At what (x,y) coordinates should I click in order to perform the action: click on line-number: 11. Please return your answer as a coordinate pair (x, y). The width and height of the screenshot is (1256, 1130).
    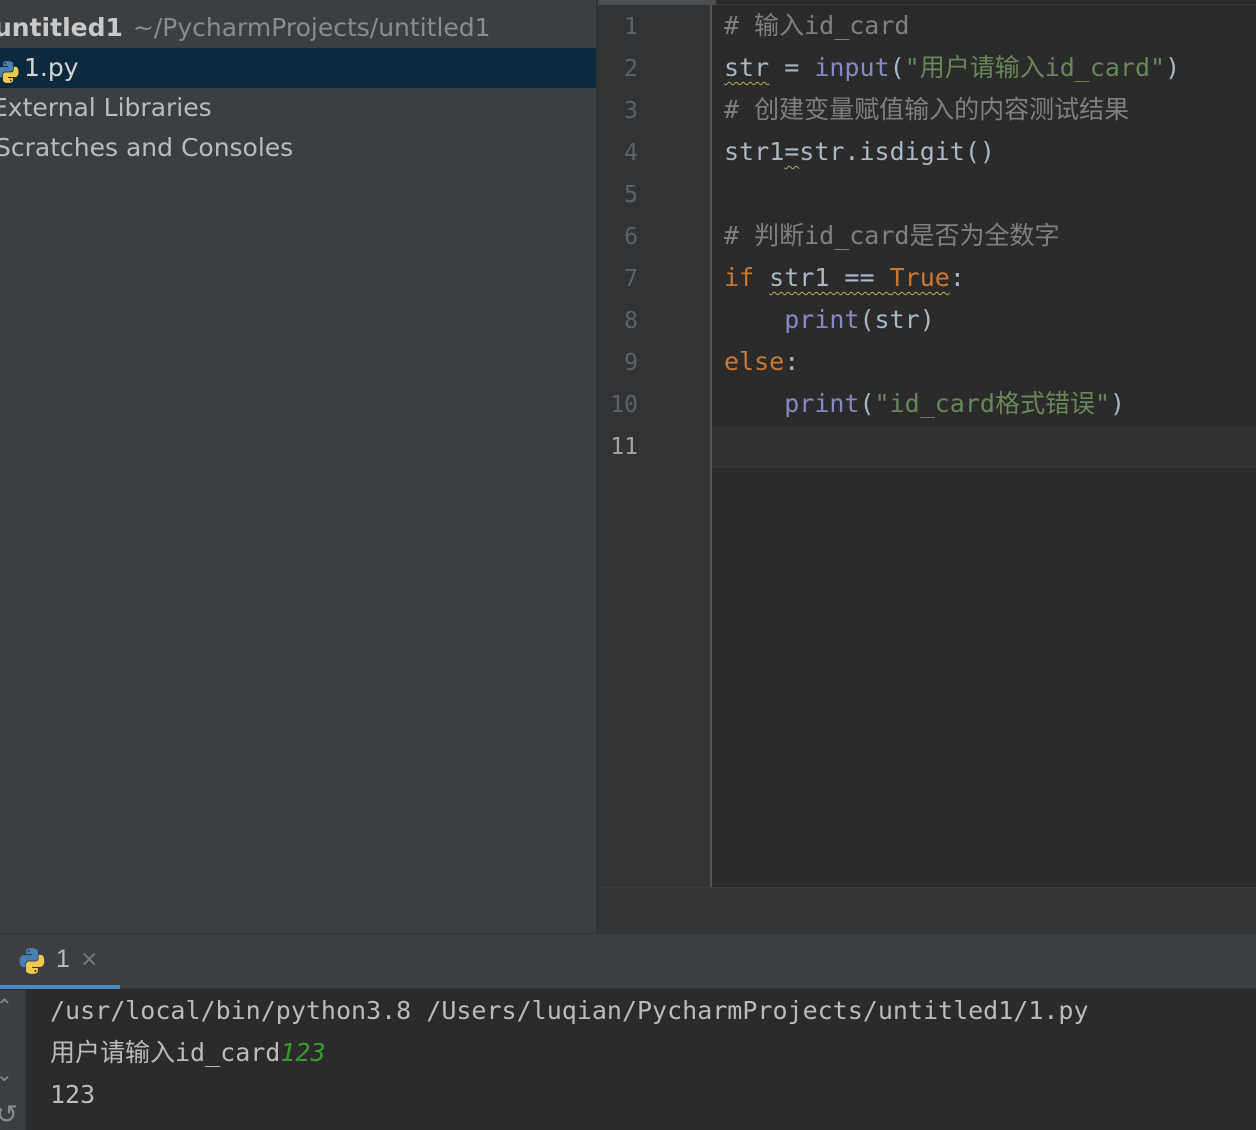
    Looking at the image, I should click on (624, 447).